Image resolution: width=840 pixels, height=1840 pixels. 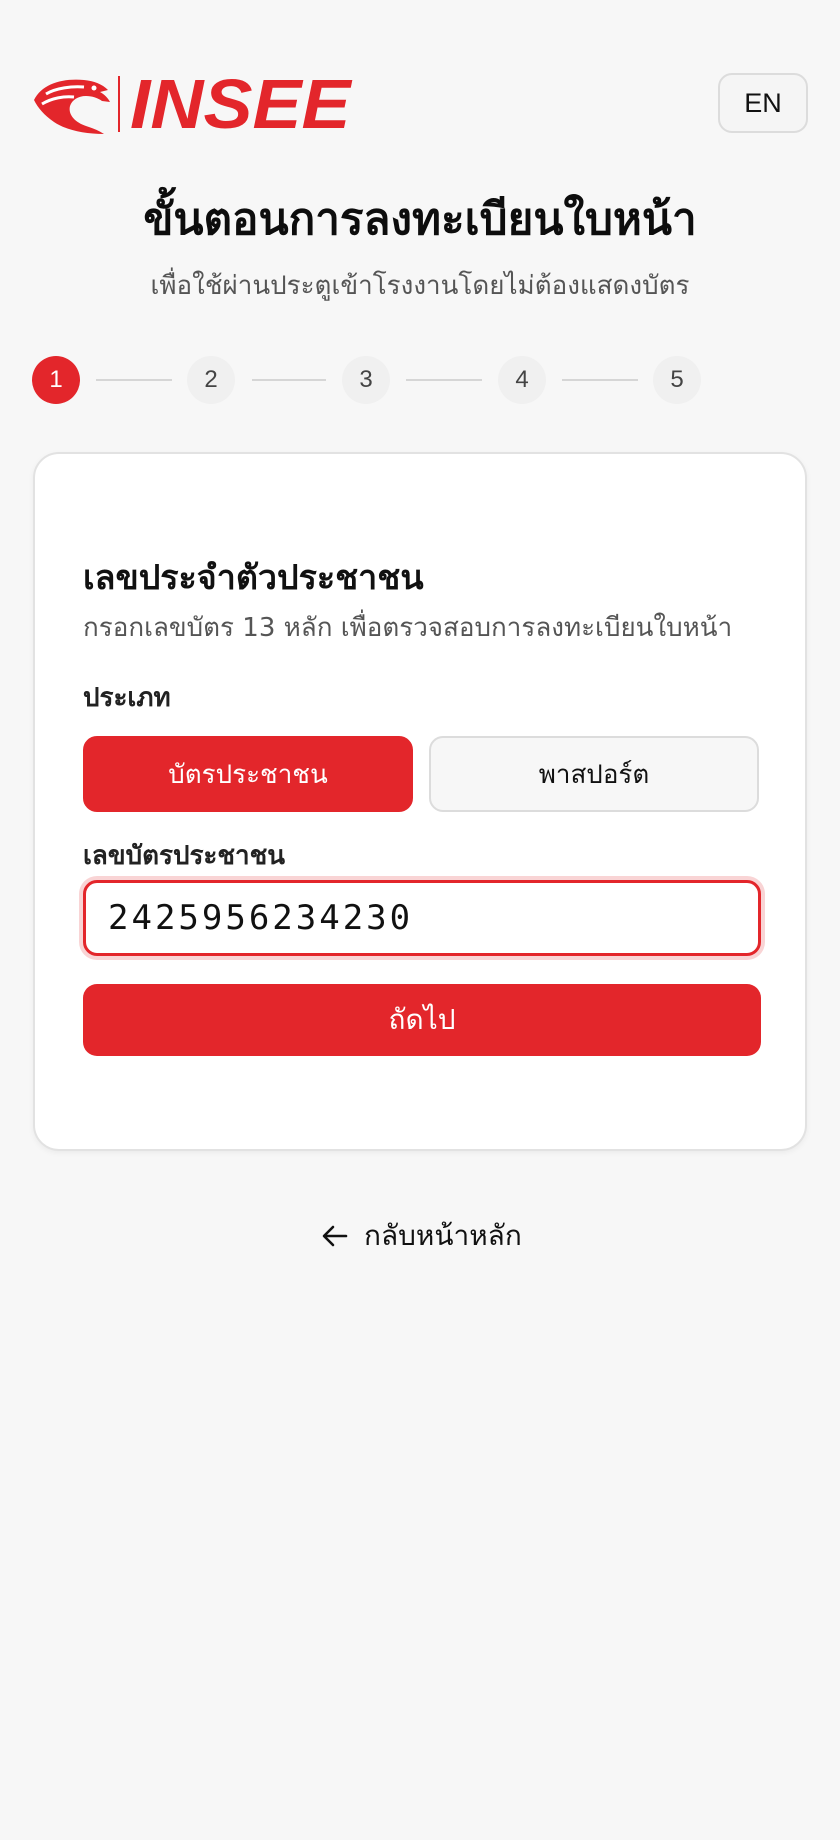 I want to click on eagle-icon, so click(x=72, y=106).